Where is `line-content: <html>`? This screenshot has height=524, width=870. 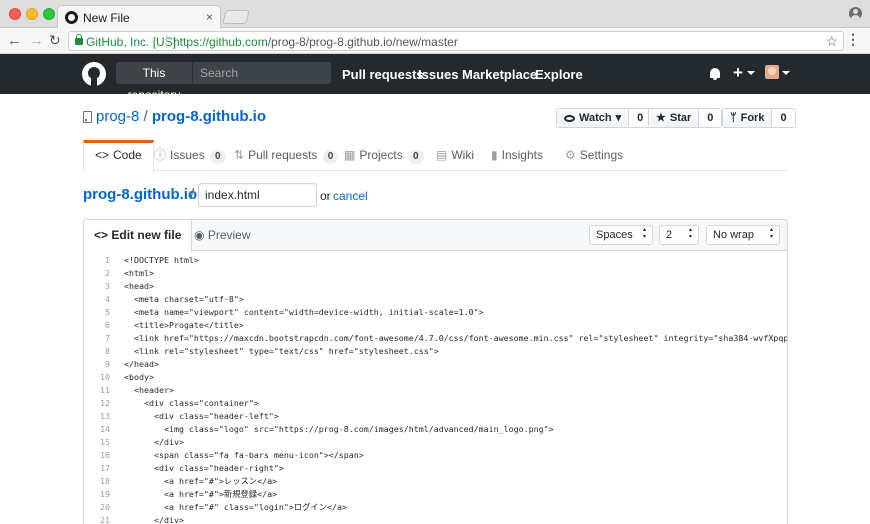 line-content: <html> is located at coordinates (139, 273).